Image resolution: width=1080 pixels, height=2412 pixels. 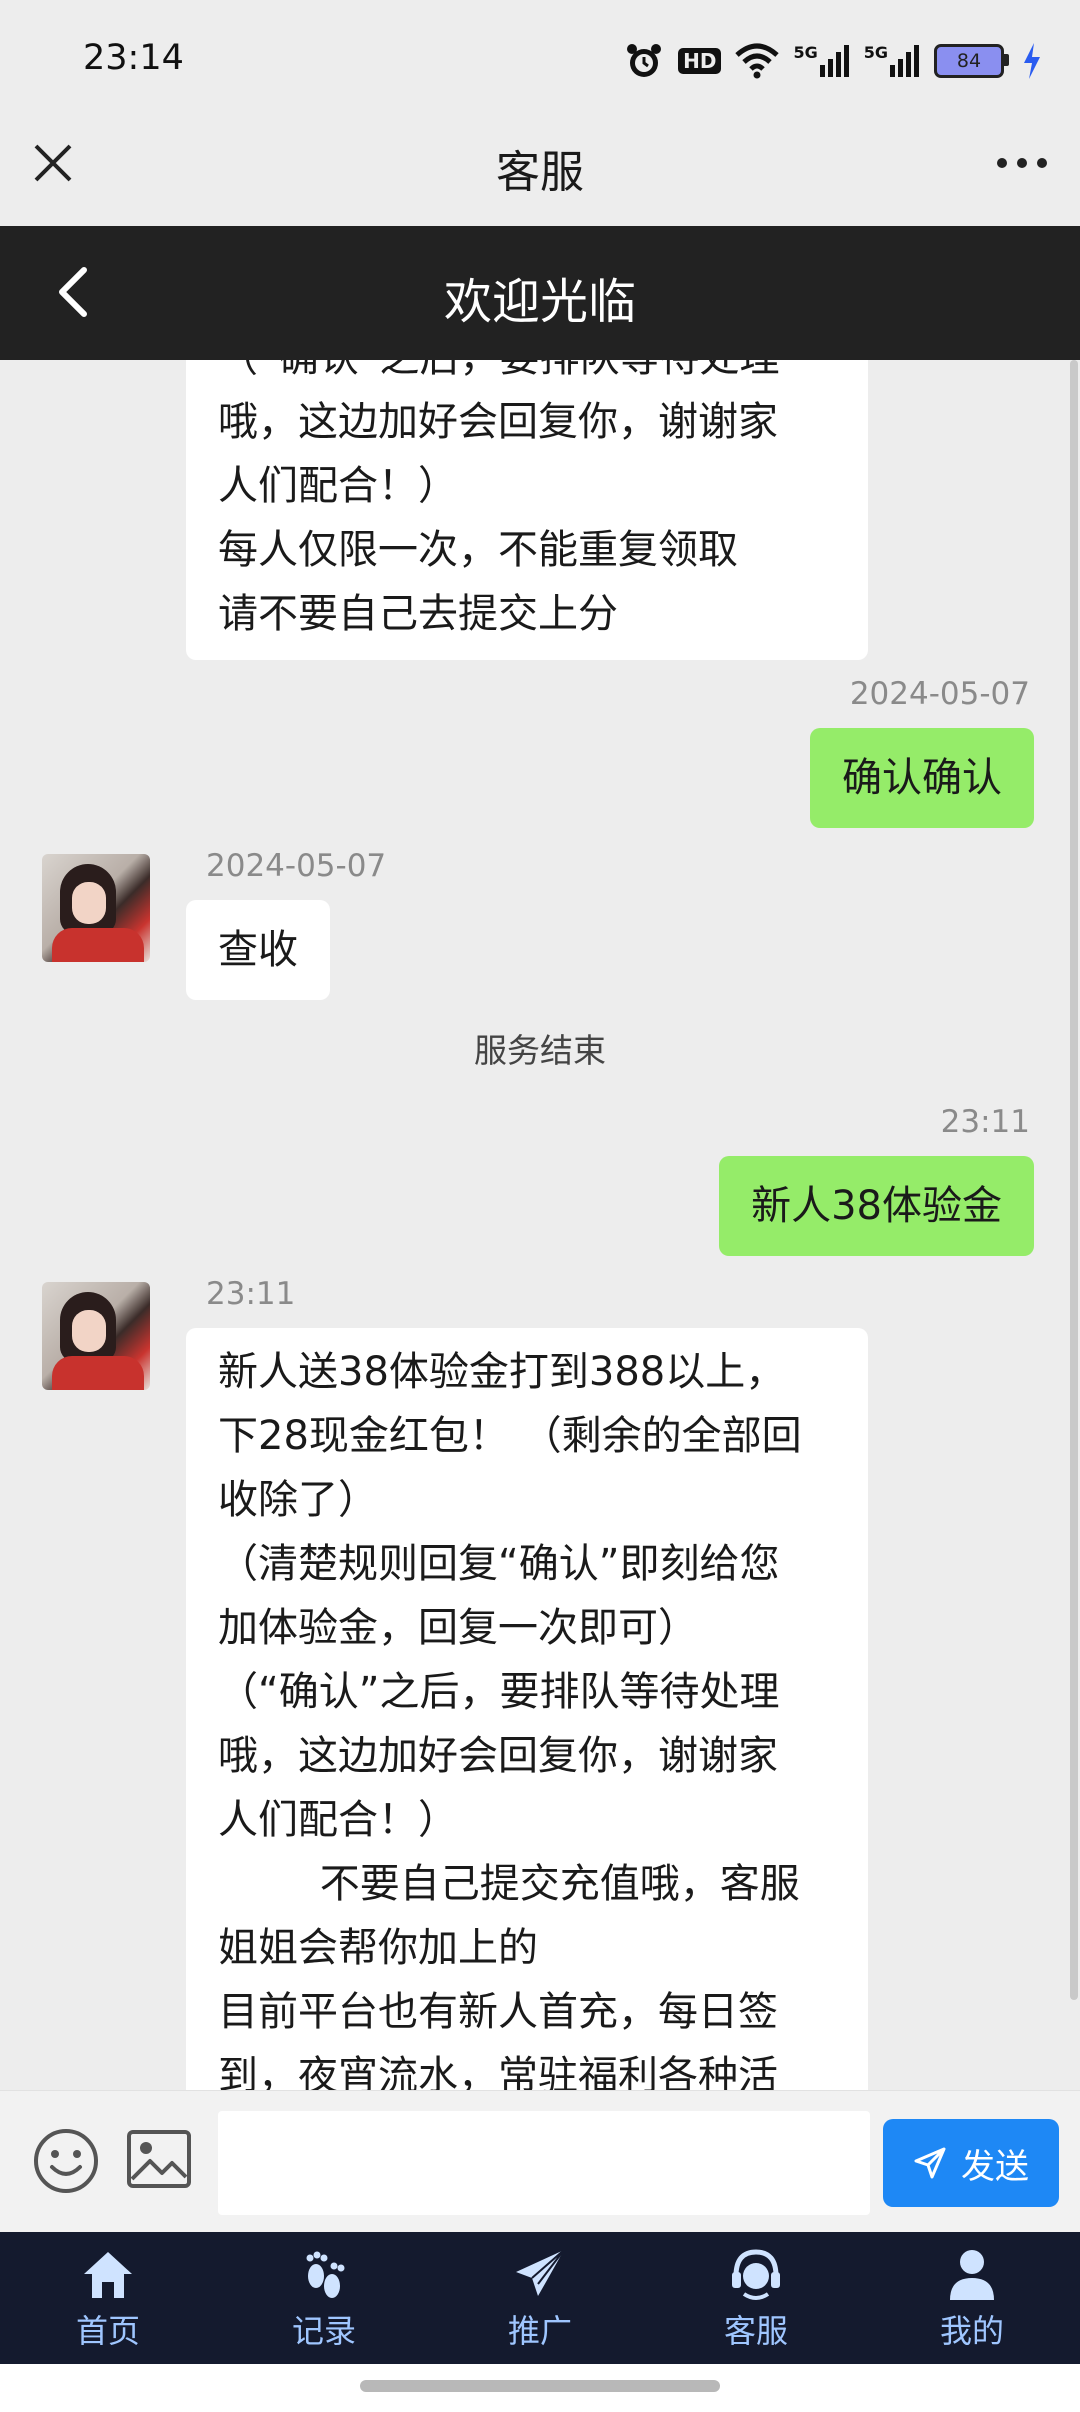 What do you see at coordinates (755, 2331) in the screenshot?
I see `nav-label: 客服` at bounding box center [755, 2331].